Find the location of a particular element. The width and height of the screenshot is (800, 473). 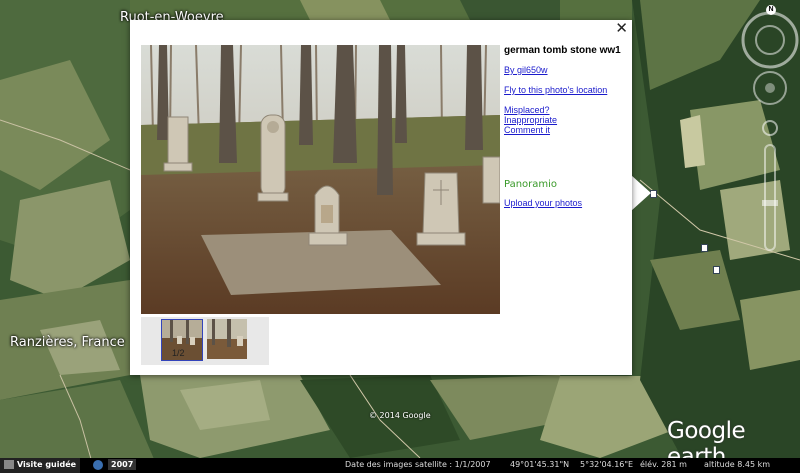

comment-link: Comment it is located at coordinates (567, 130).